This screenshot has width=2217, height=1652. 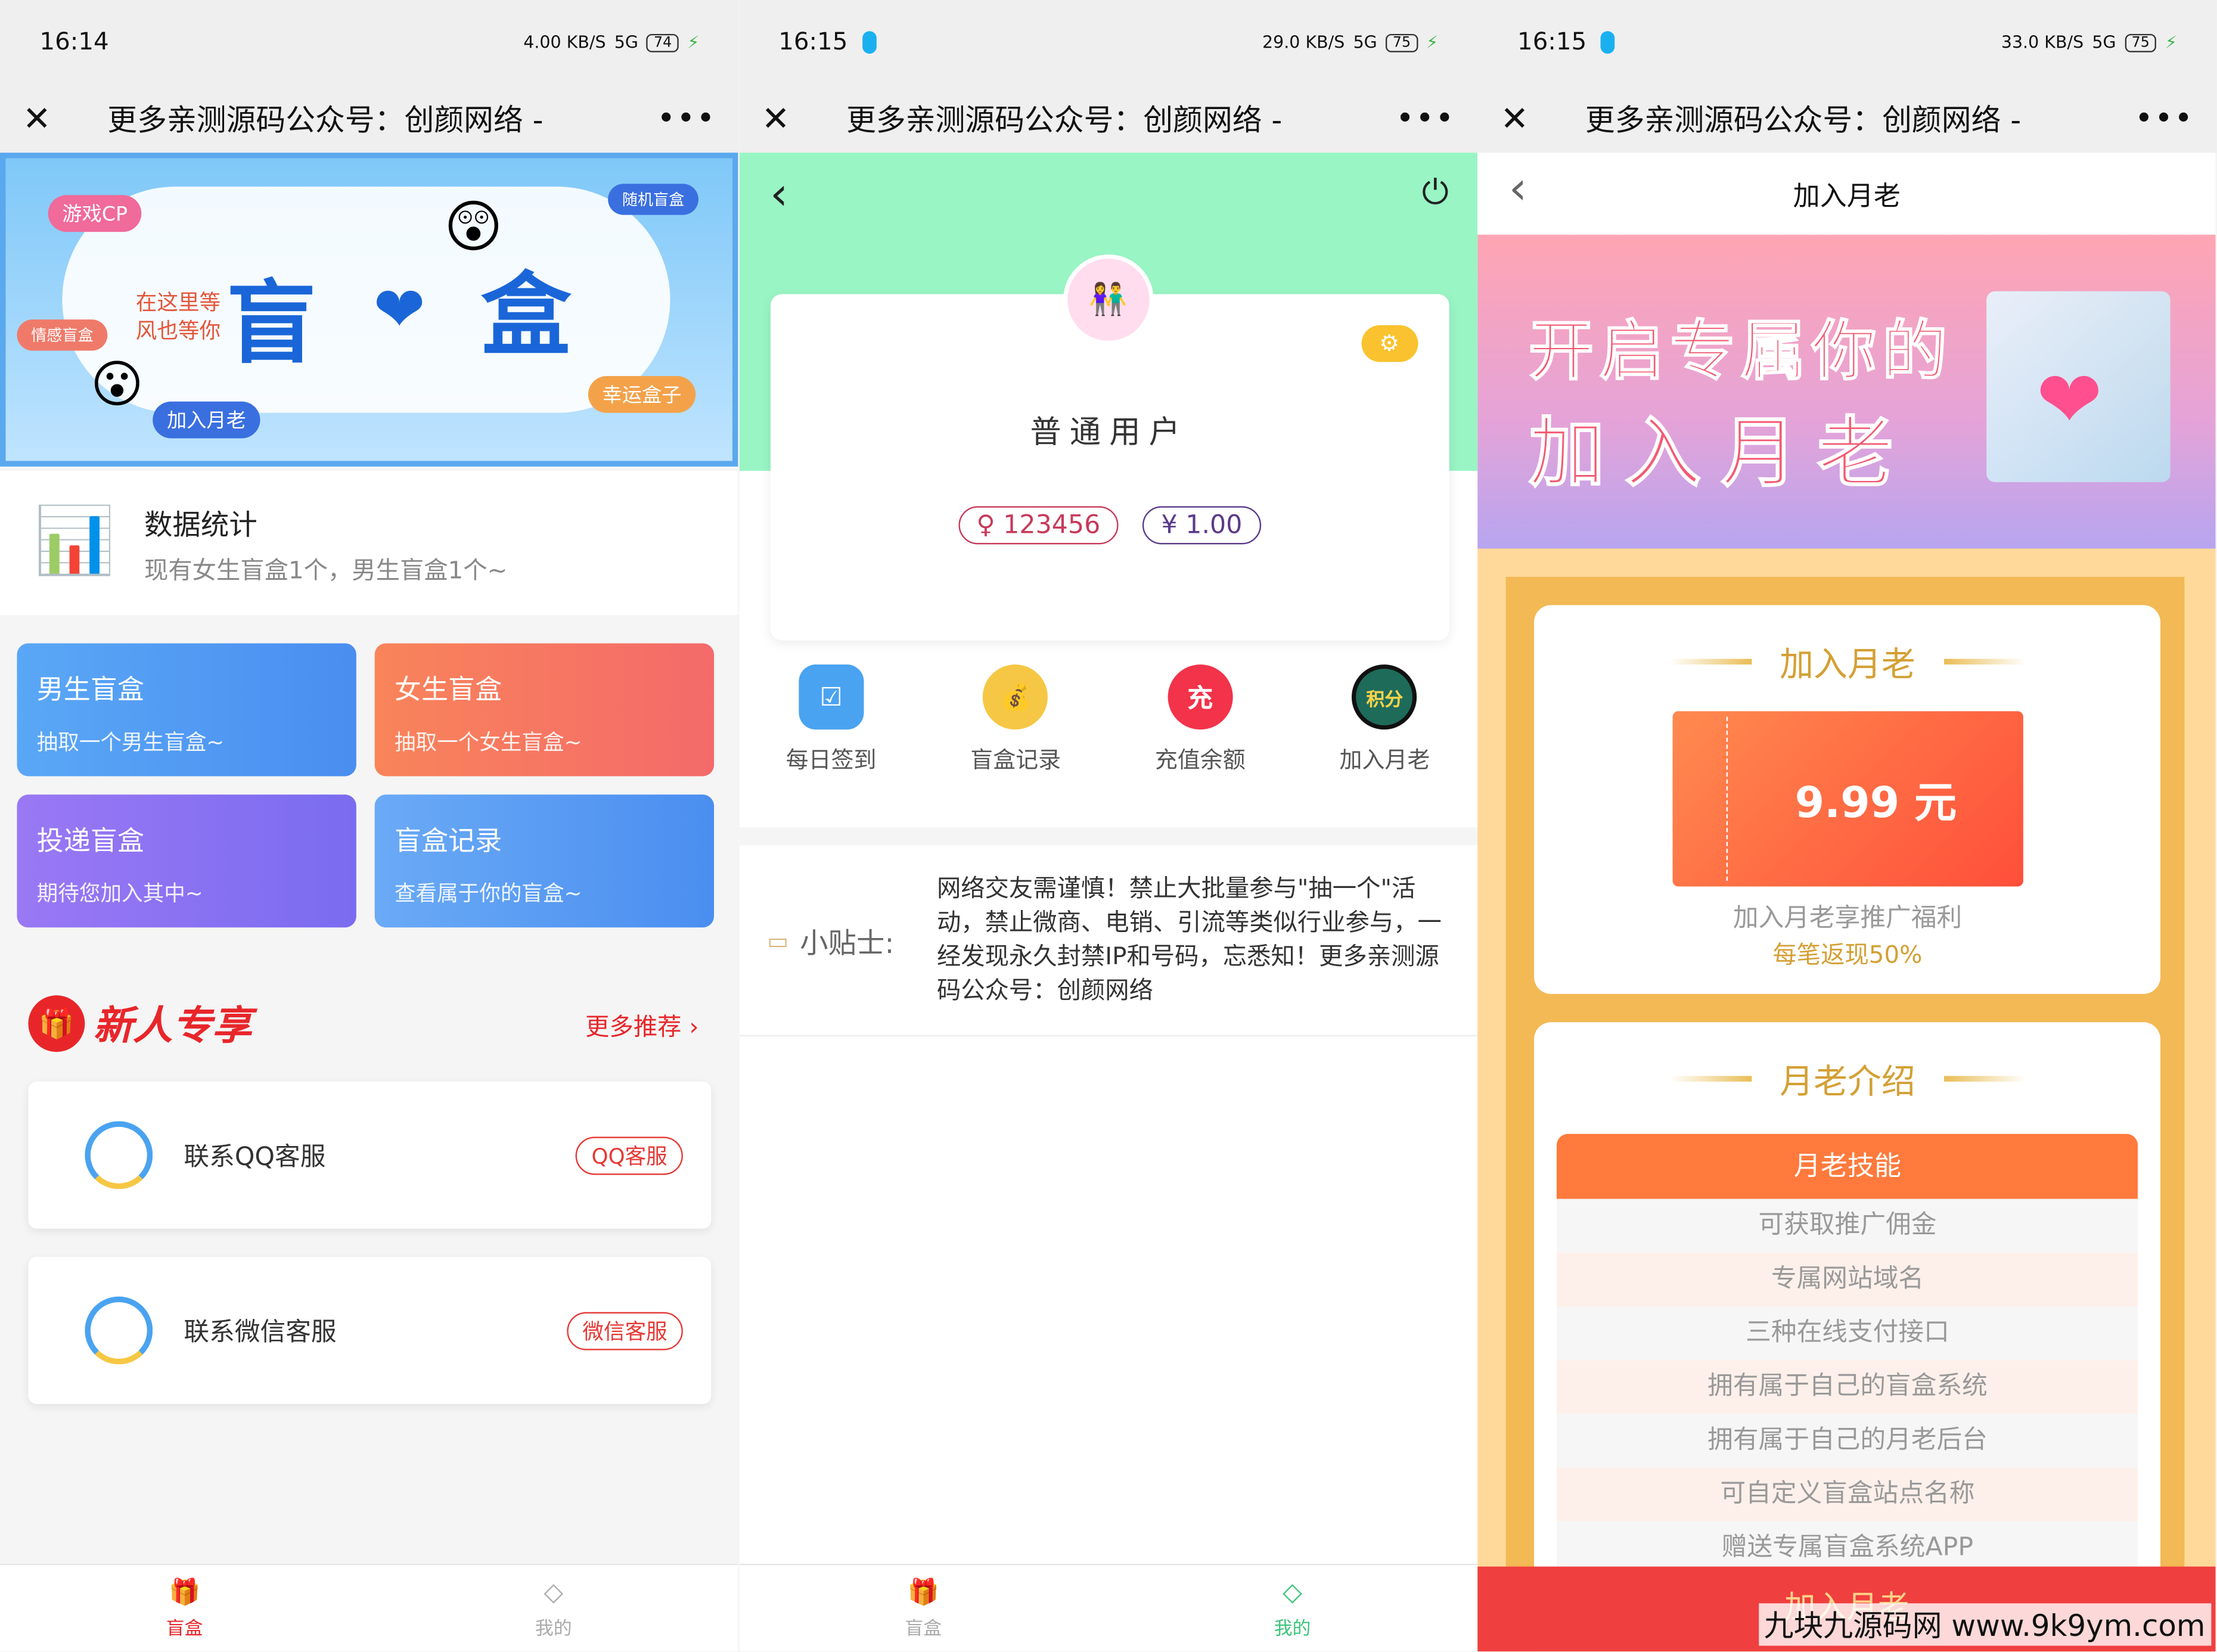 I want to click on tab-label: 盲盒, so click(x=923, y=1628).